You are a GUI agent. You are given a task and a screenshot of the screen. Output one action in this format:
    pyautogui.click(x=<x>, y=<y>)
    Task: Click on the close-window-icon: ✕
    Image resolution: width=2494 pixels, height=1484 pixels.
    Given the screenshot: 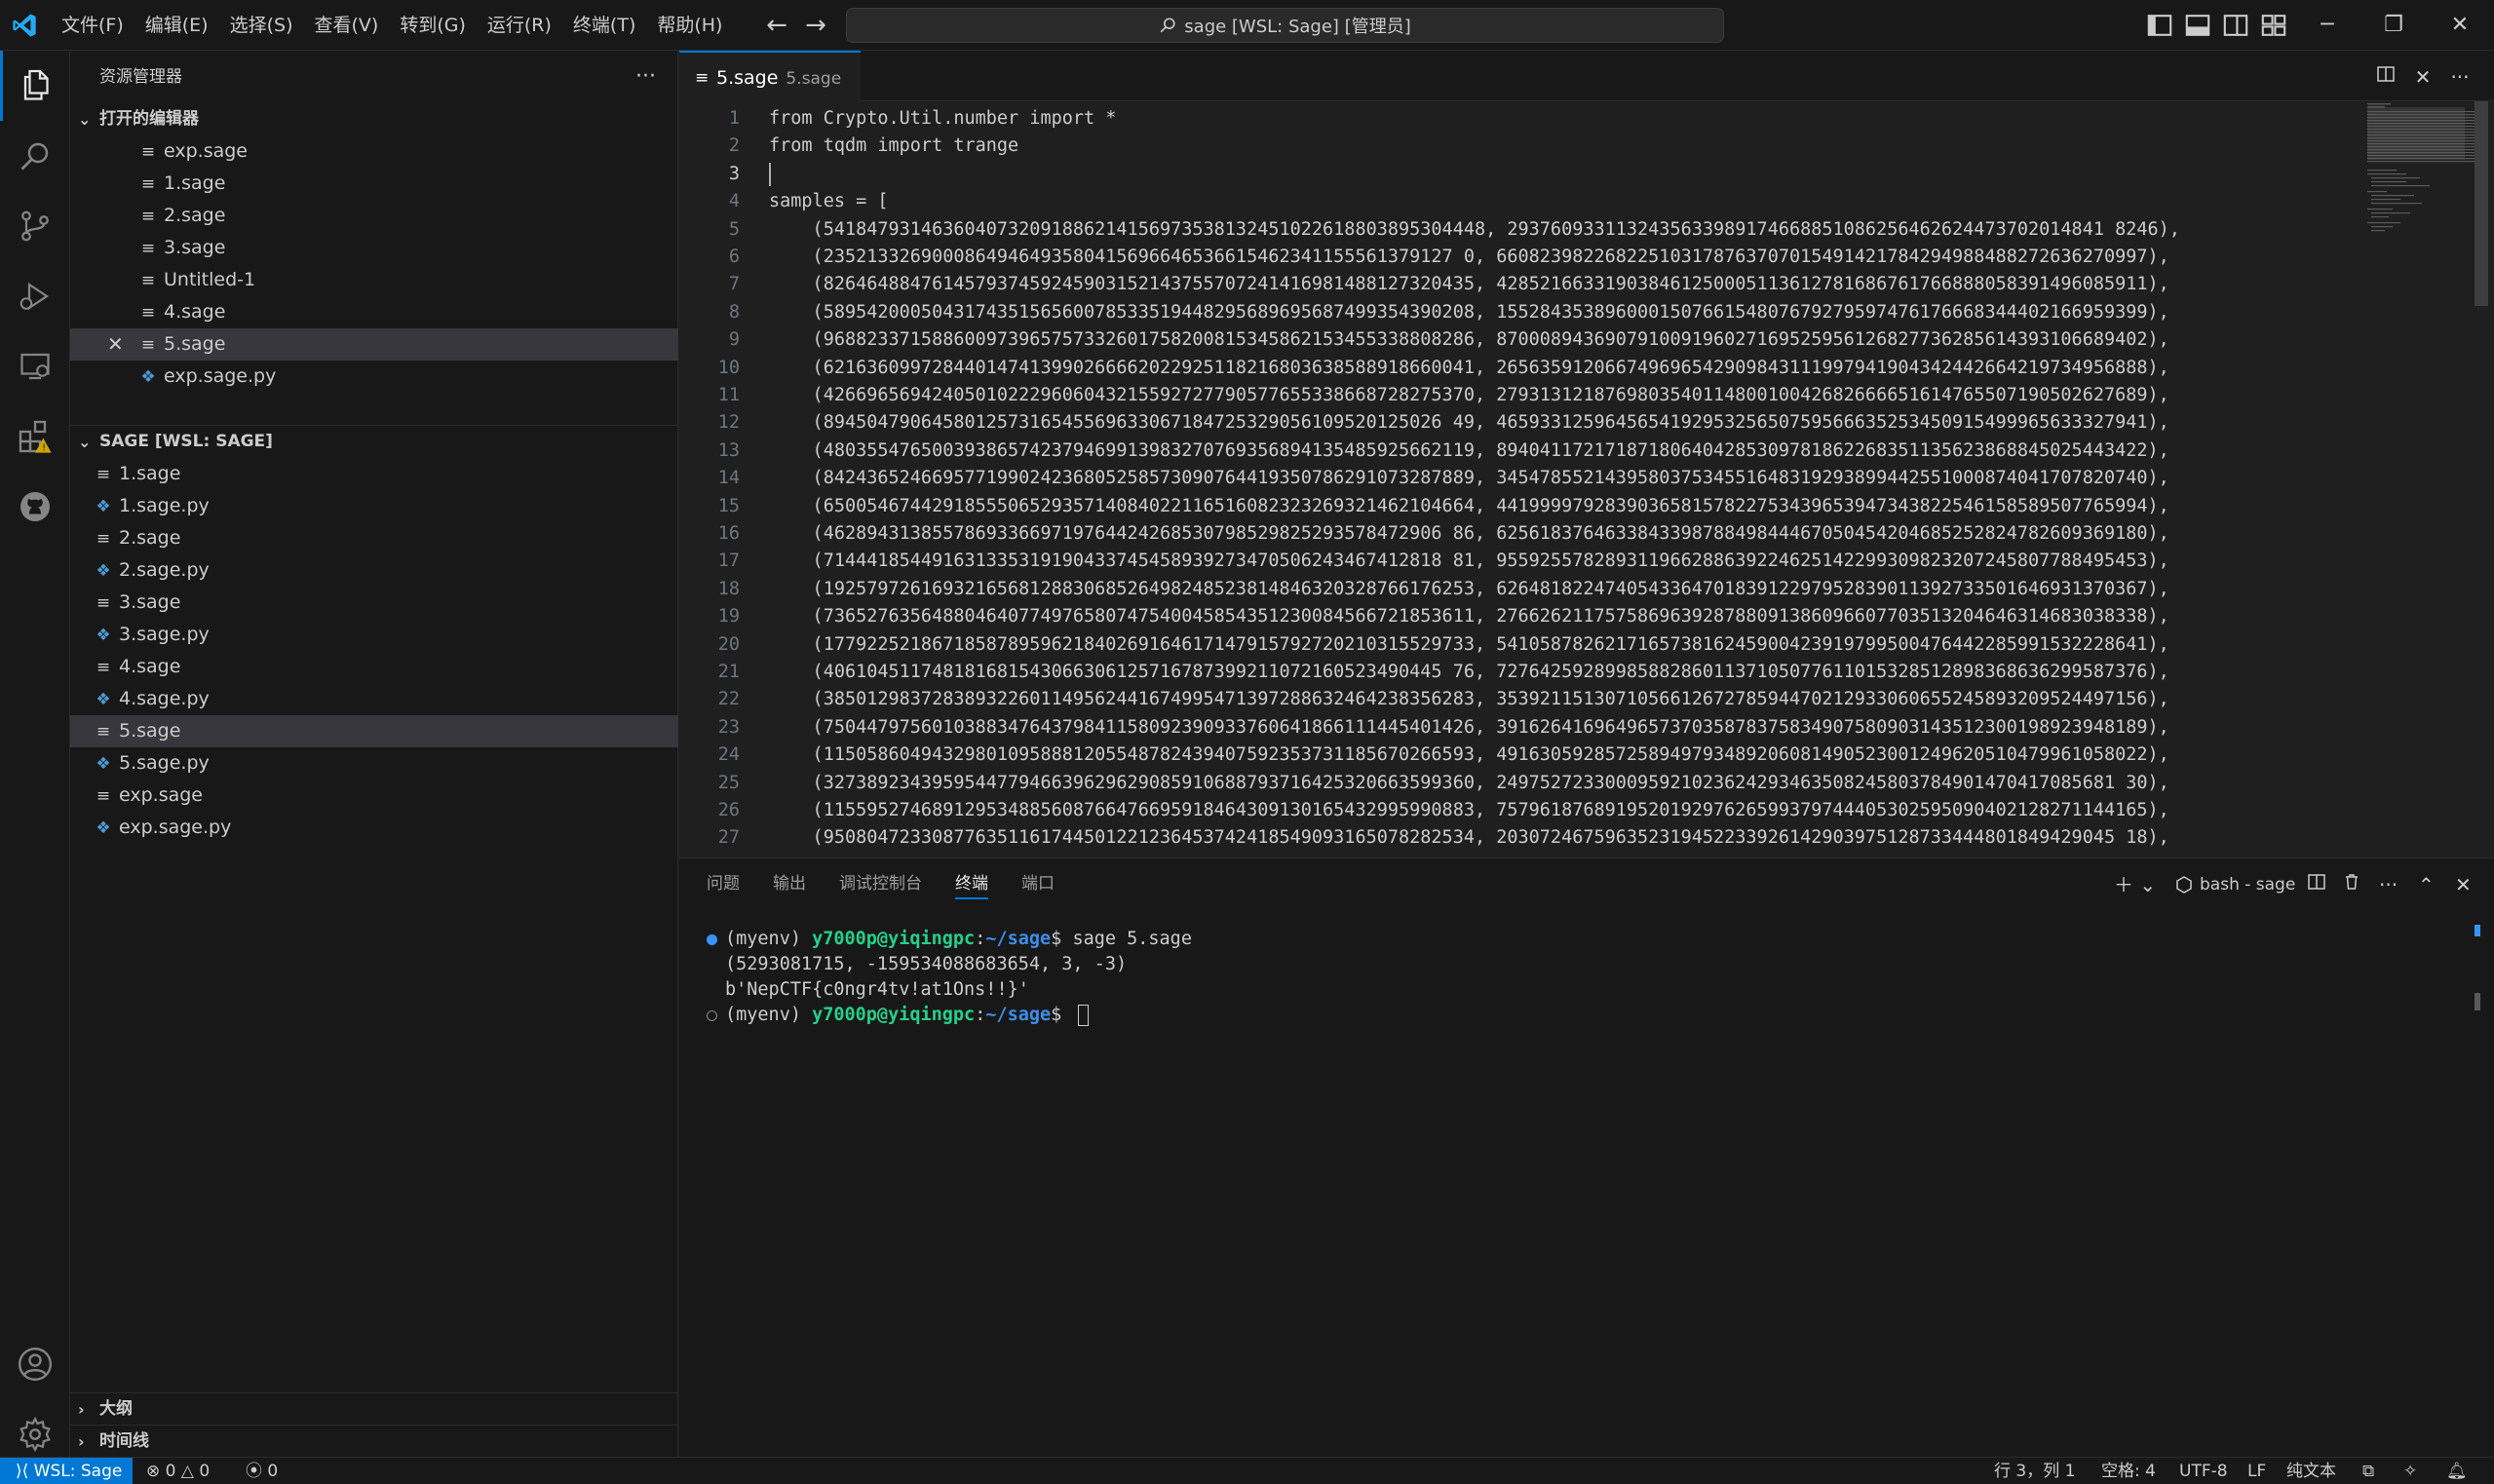 What is the action you would take?
    pyautogui.click(x=2460, y=25)
    